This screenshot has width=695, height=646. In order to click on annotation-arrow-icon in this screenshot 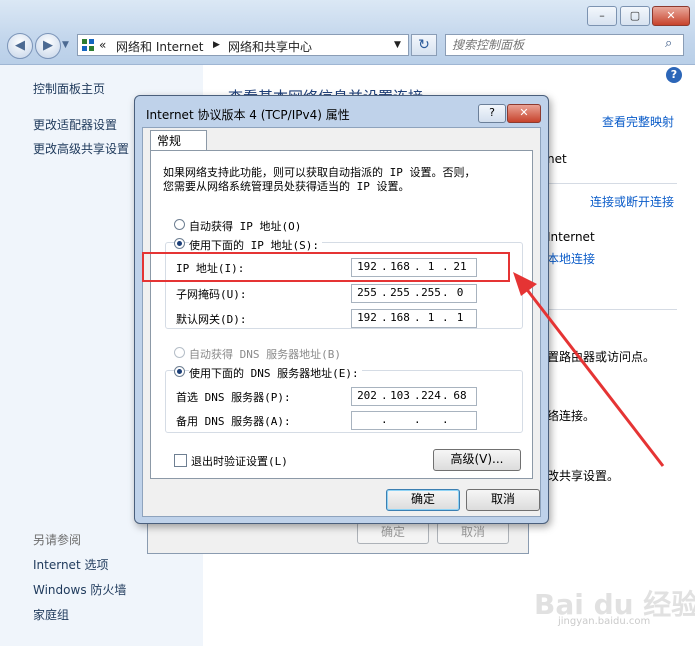, I will do `click(589, 369)`.